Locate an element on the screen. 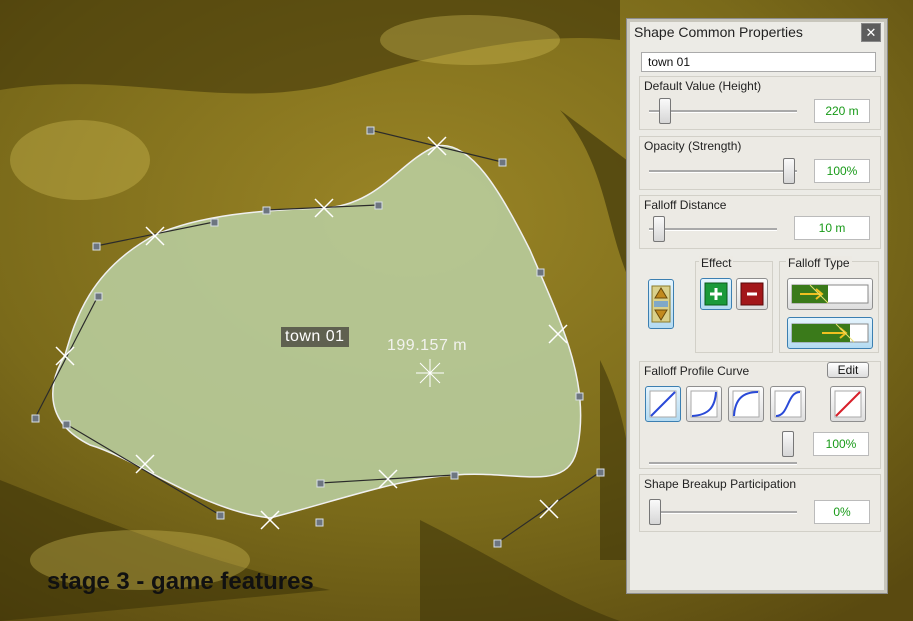 The width and height of the screenshot is (913, 621). effect-group: Effect is located at coordinates (734, 304).